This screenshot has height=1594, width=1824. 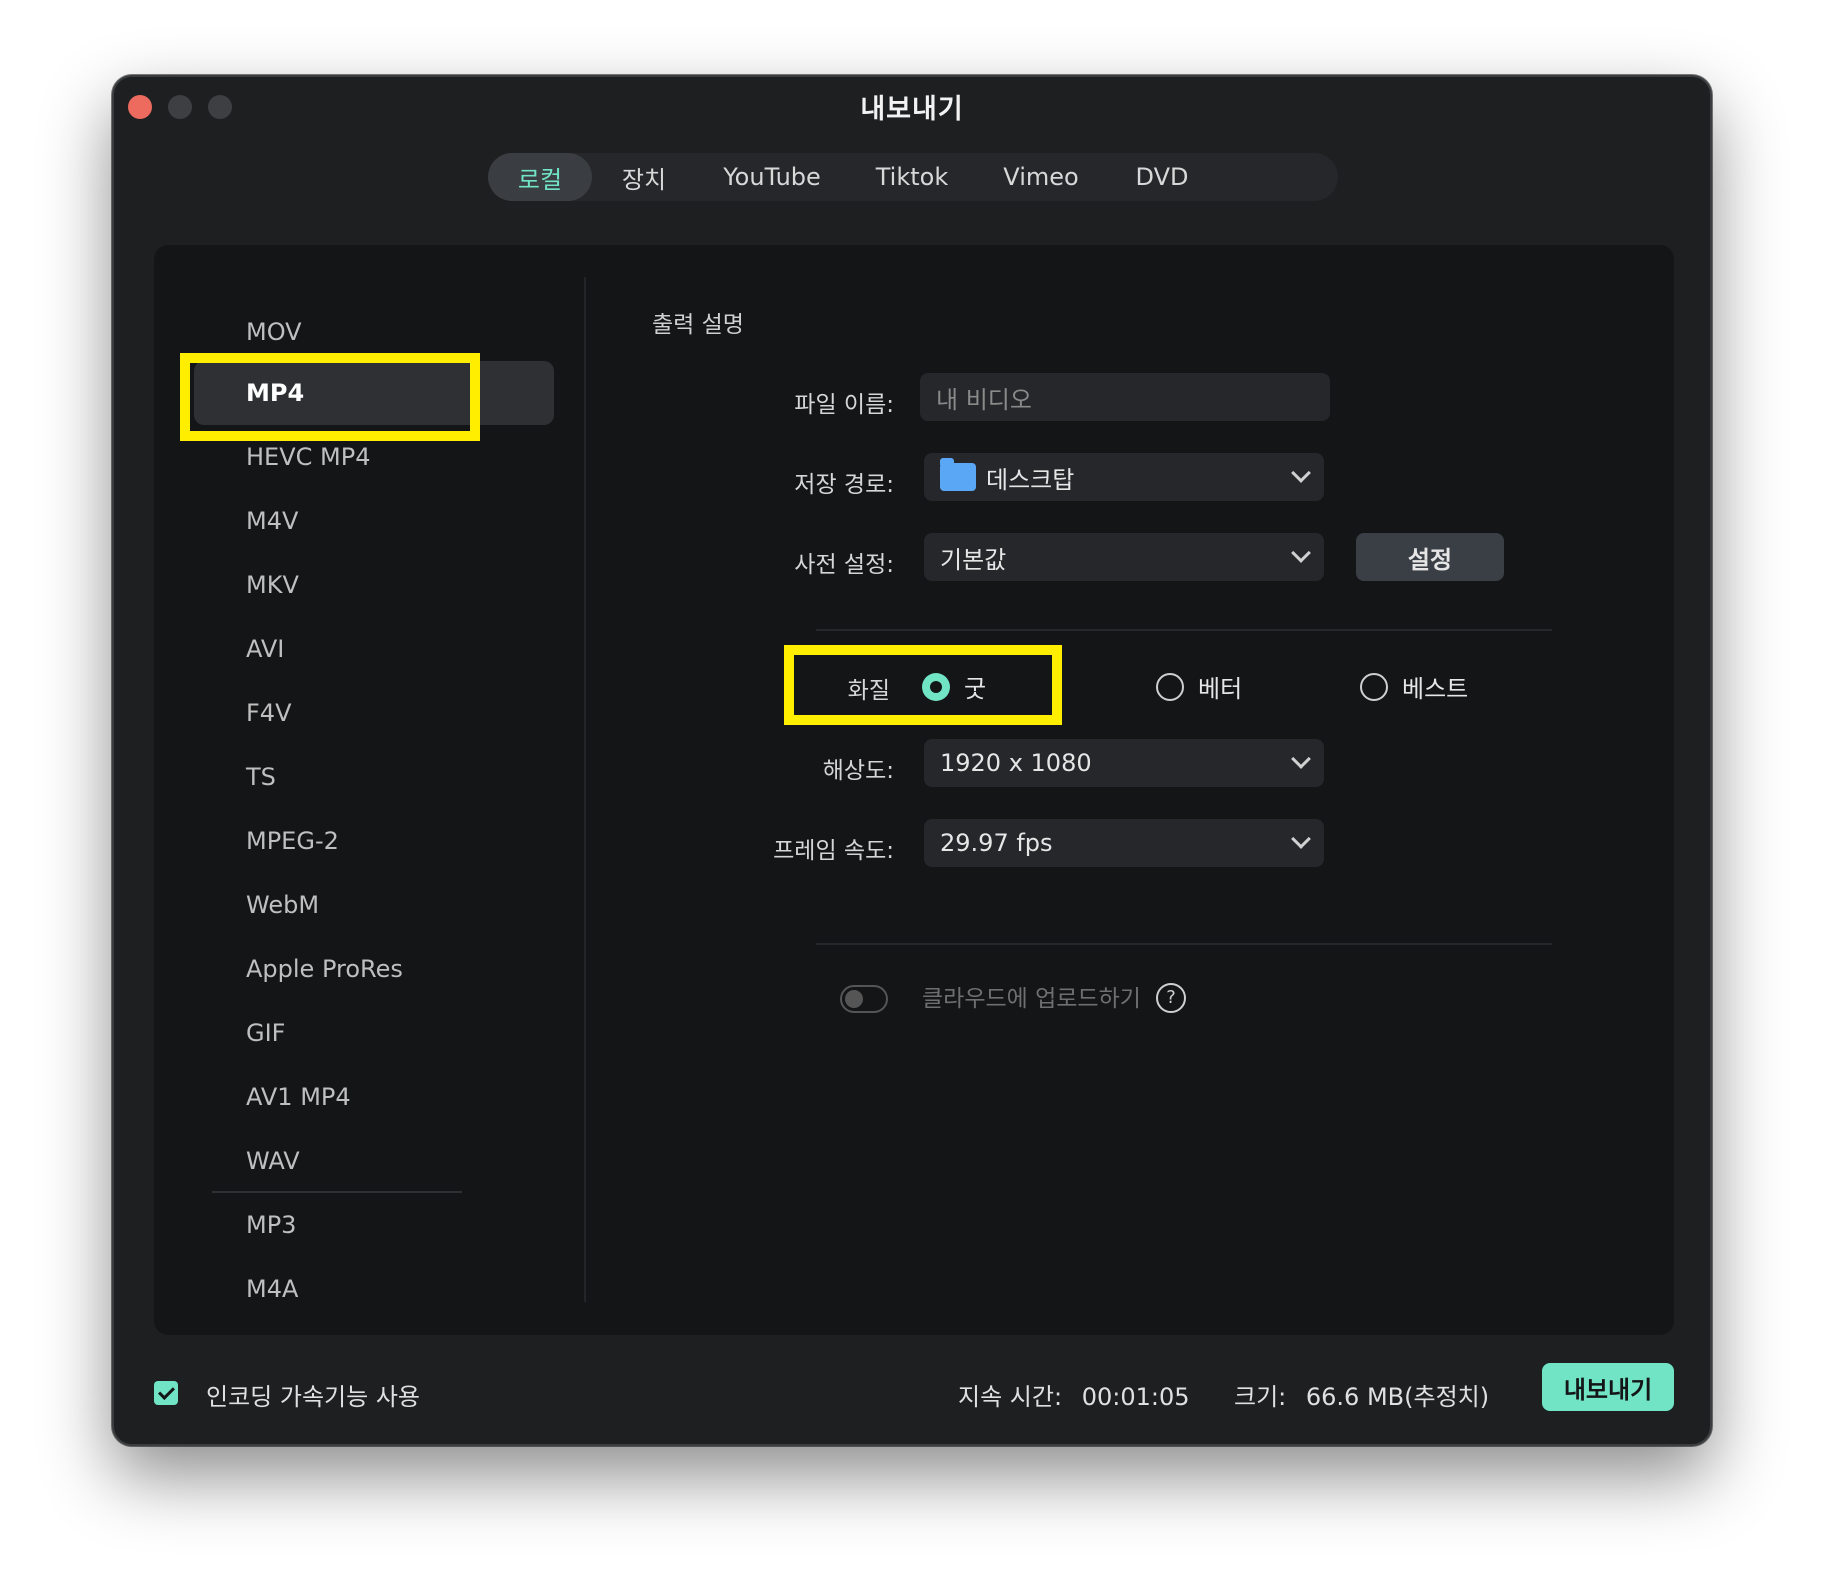 What do you see at coordinates (864, 999) in the screenshot?
I see `cloud-upload-toggle` at bounding box center [864, 999].